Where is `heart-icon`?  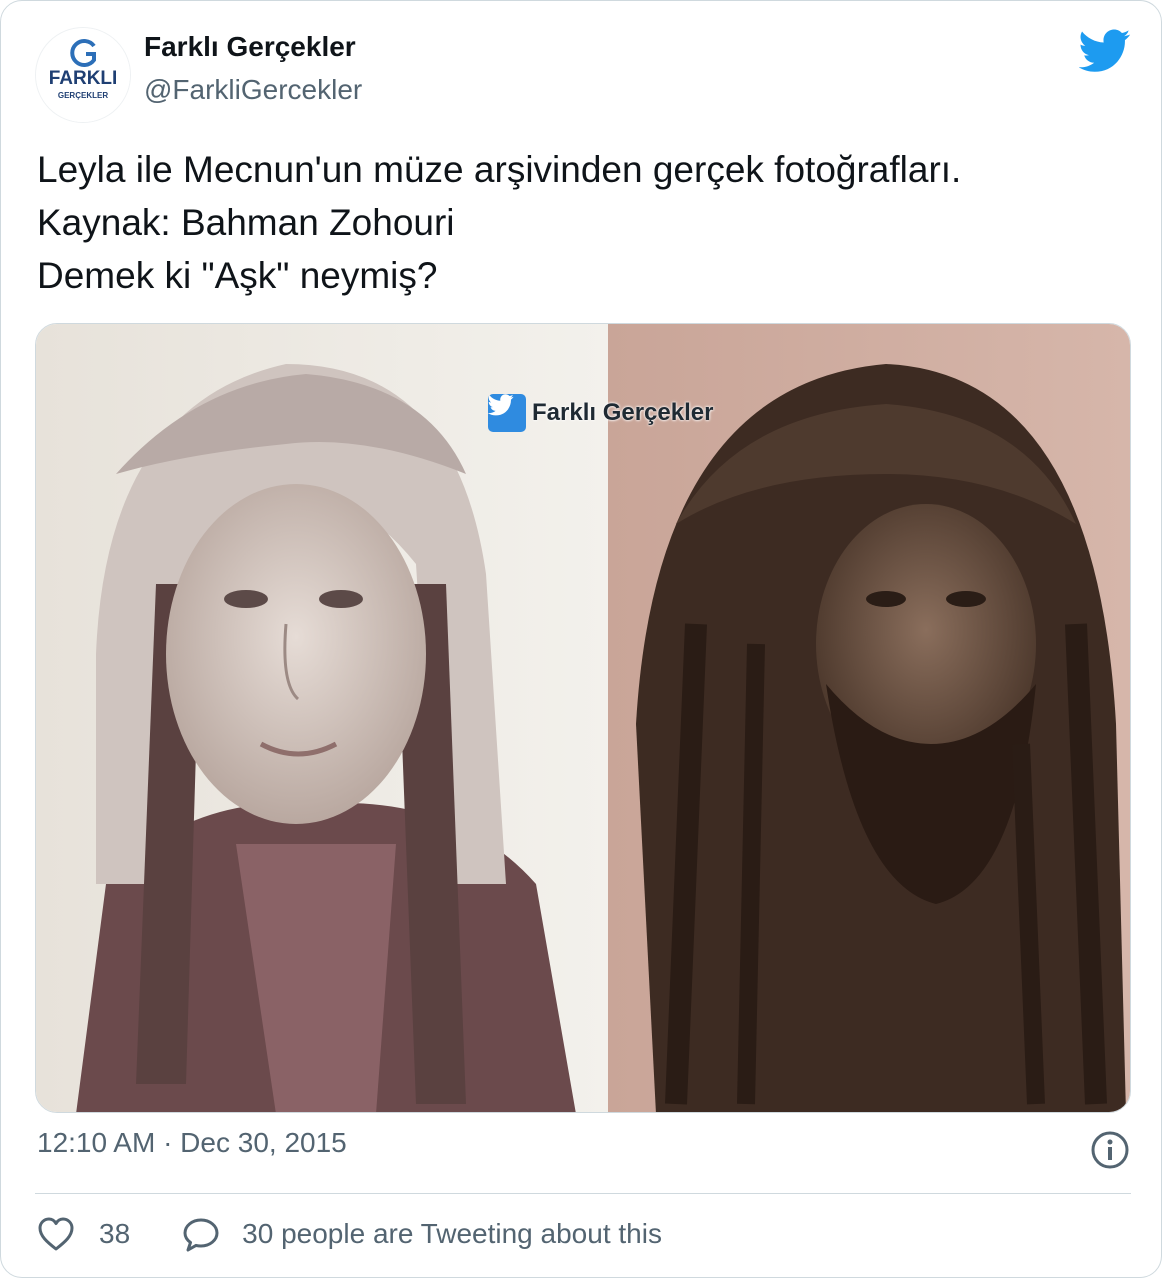
heart-icon is located at coordinates (56, 1234).